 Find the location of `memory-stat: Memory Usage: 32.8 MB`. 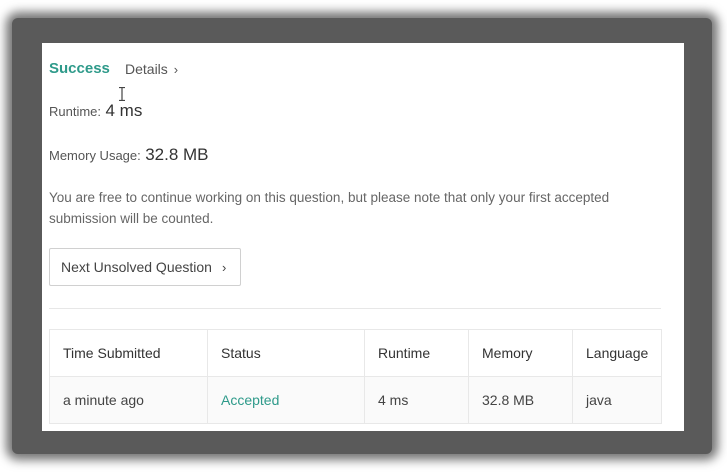

memory-stat: Memory Usage: 32.8 MB is located at coordinates (129, 155).